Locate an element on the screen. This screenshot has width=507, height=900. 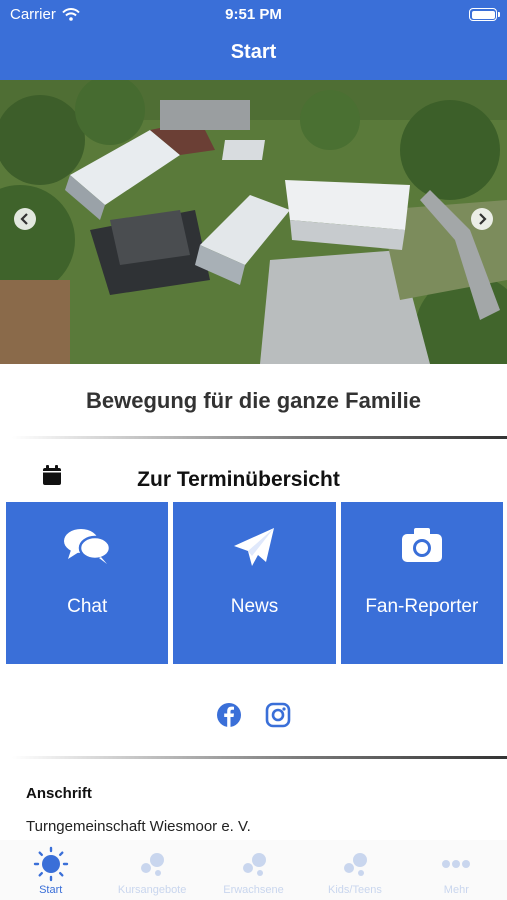
carousel-prev-button is located at coordinates (25, 219).